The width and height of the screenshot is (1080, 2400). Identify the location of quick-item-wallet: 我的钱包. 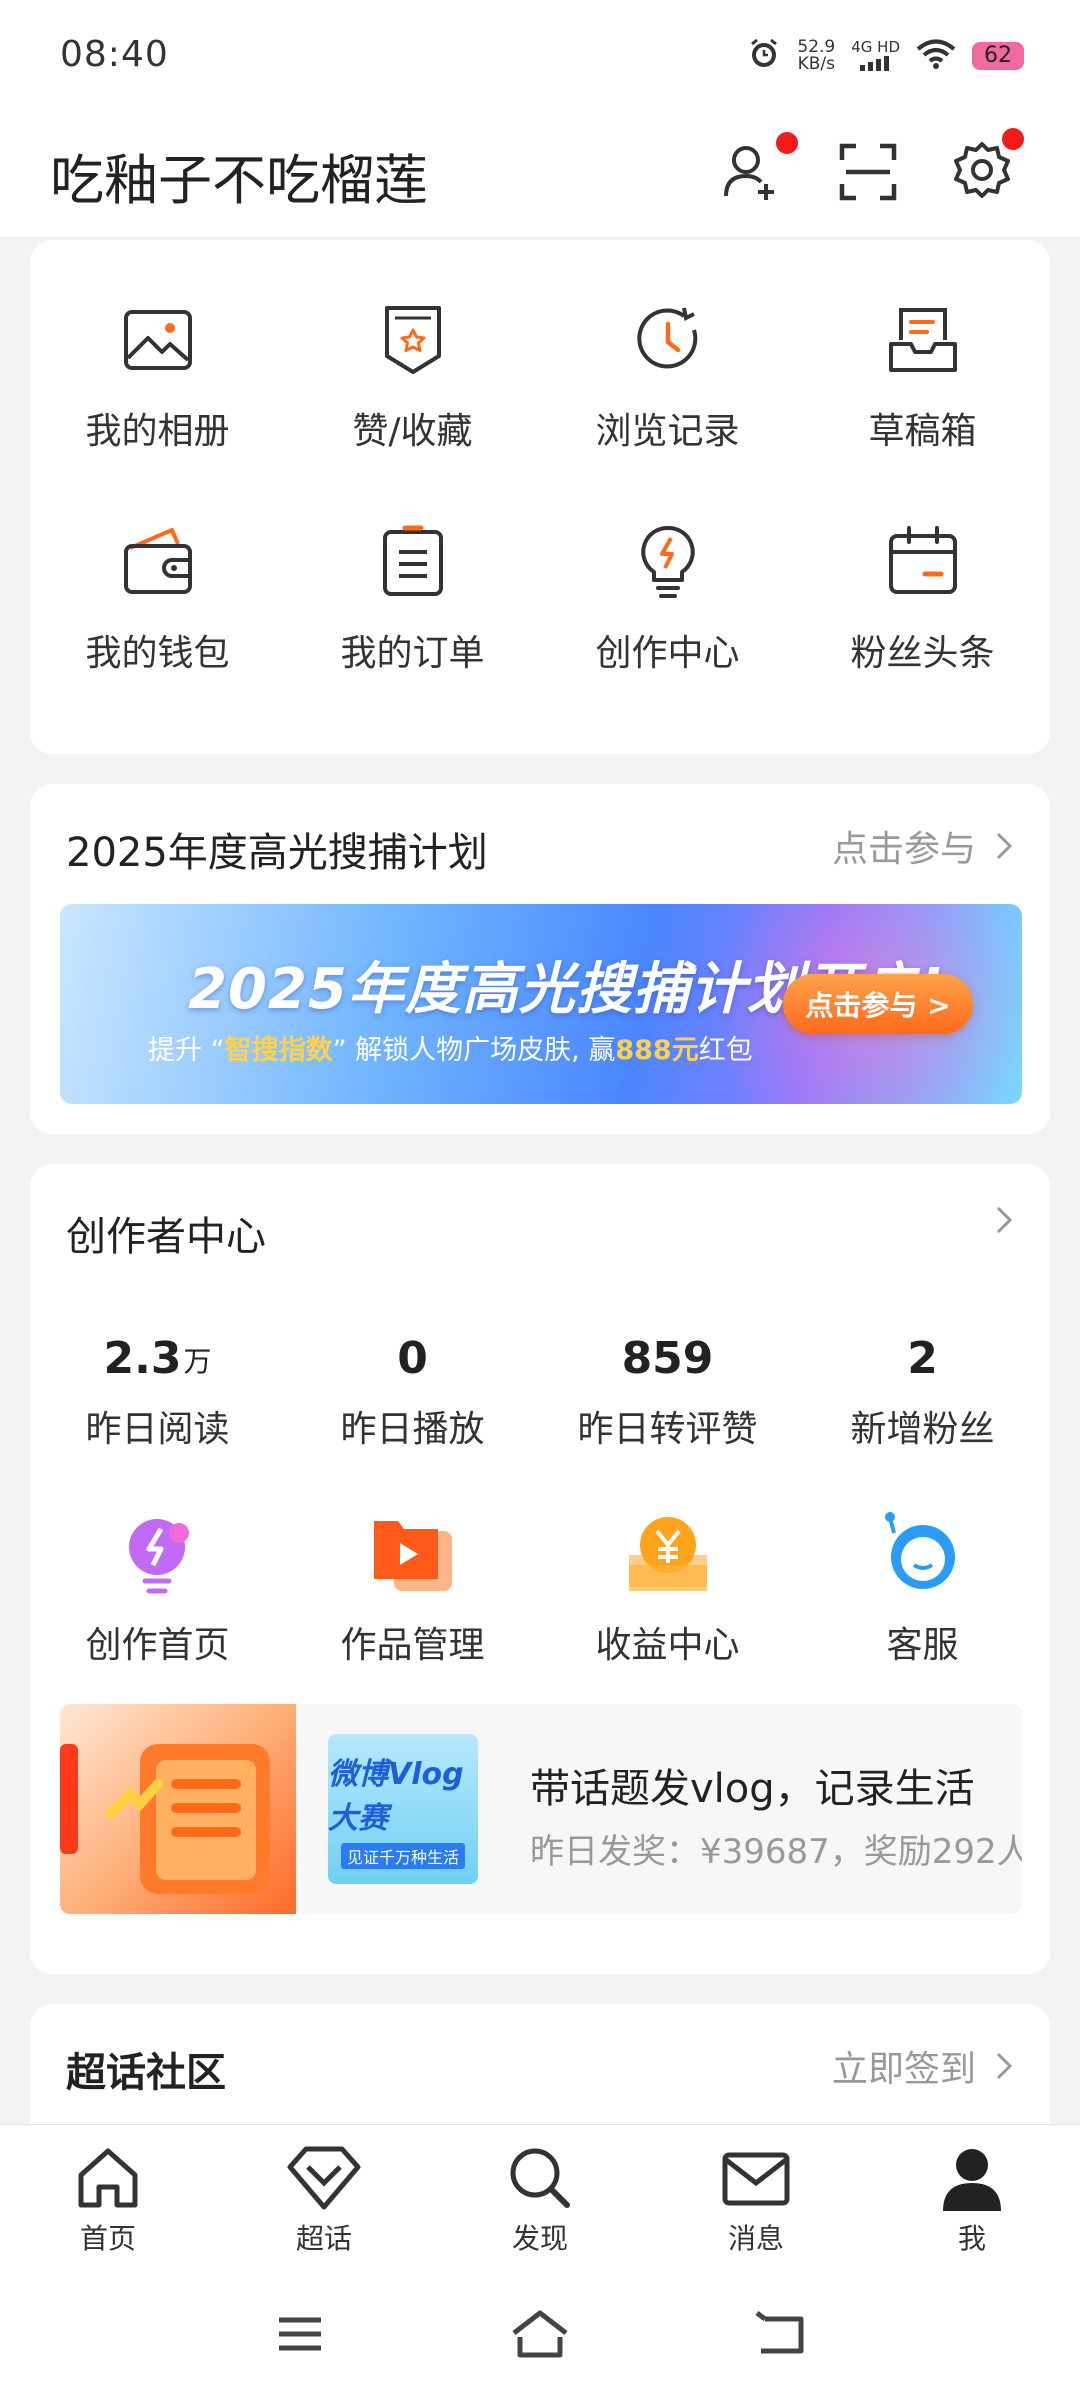
(157, 594).